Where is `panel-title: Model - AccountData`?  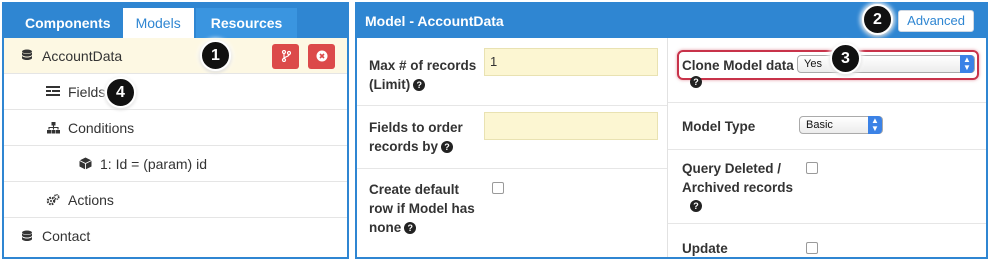 panel-title: Model - AccountData is located at coordinates (434, 21).